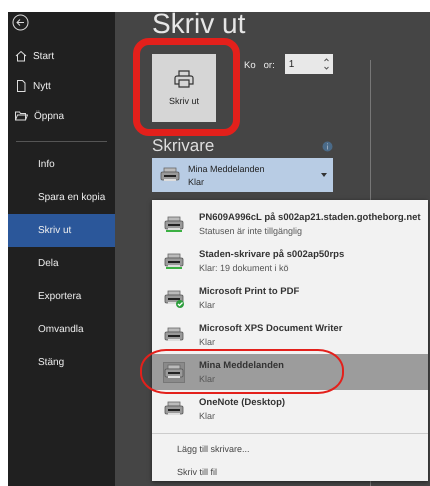  Describe the element at coordinates (271, 254) in the screenshot. I see `printer-name: Staden-skrivare på s002ap50rps` at that location.